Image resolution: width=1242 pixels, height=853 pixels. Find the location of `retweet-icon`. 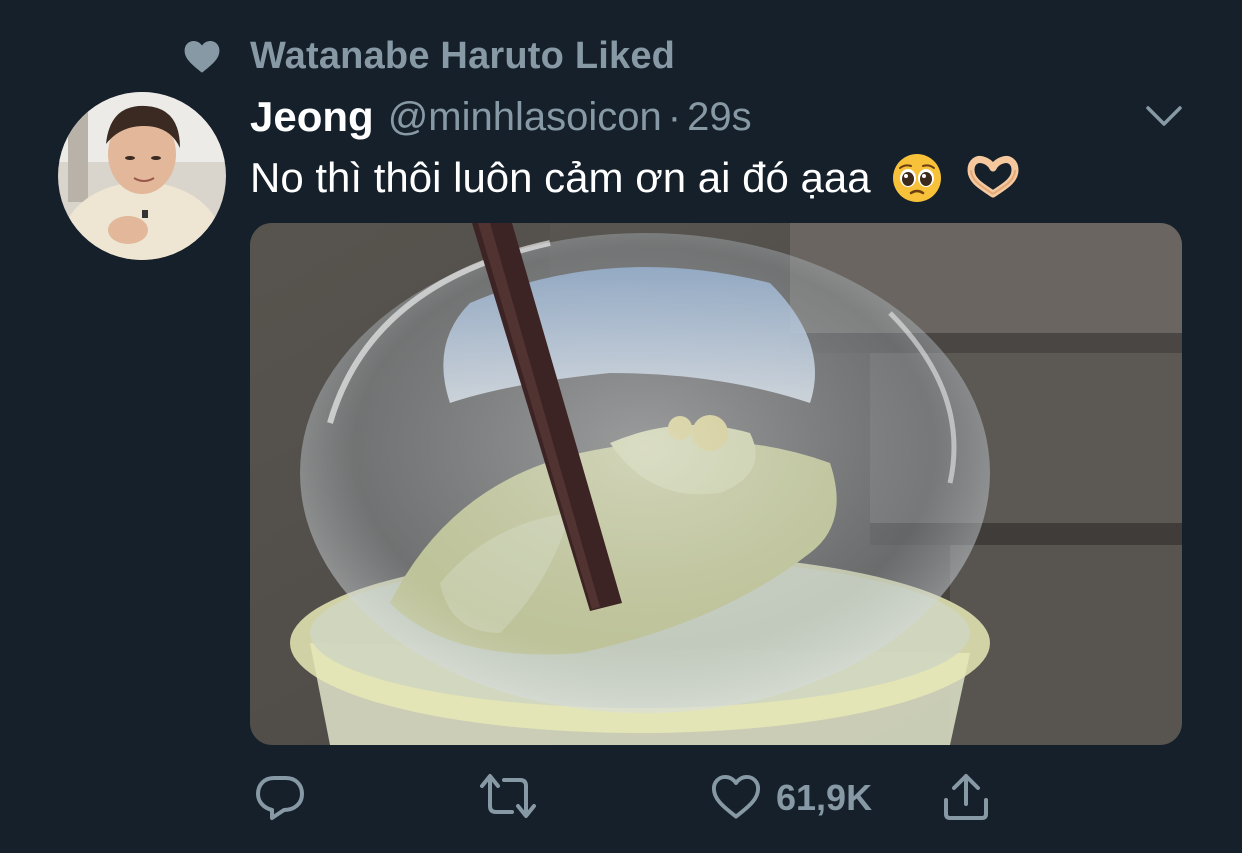

retweet-icon is located at coordinates (508, 798).